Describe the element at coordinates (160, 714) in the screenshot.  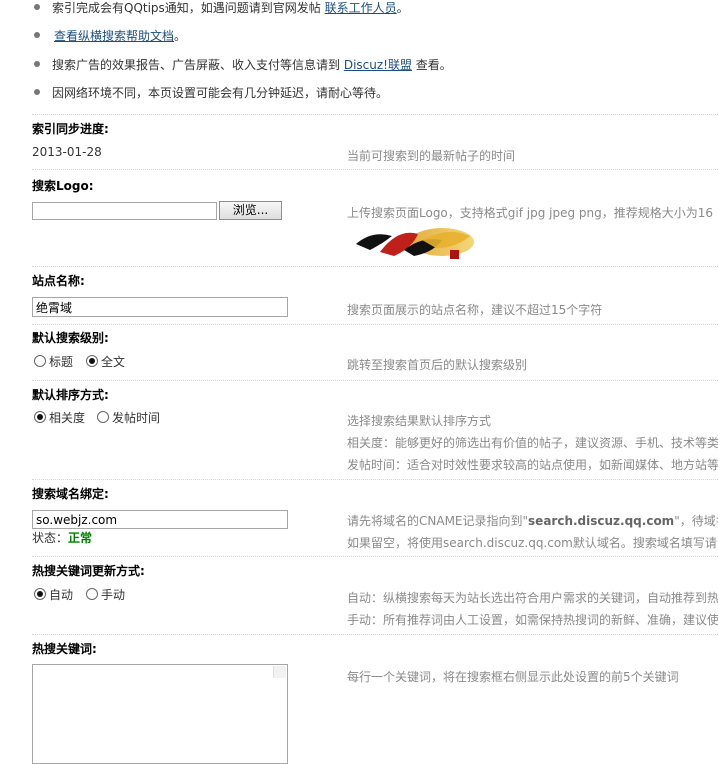
I see `hot-keywords-textarea` at that location.